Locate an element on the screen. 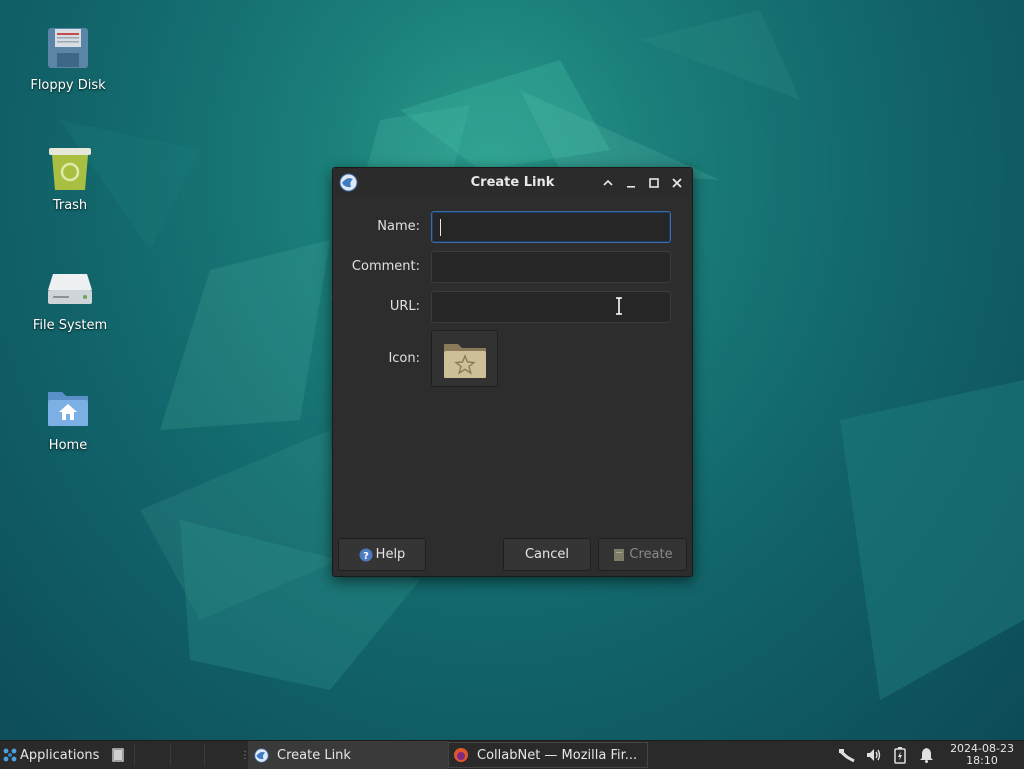  bookmark-folder-icon is located at coordinates (464, 360).